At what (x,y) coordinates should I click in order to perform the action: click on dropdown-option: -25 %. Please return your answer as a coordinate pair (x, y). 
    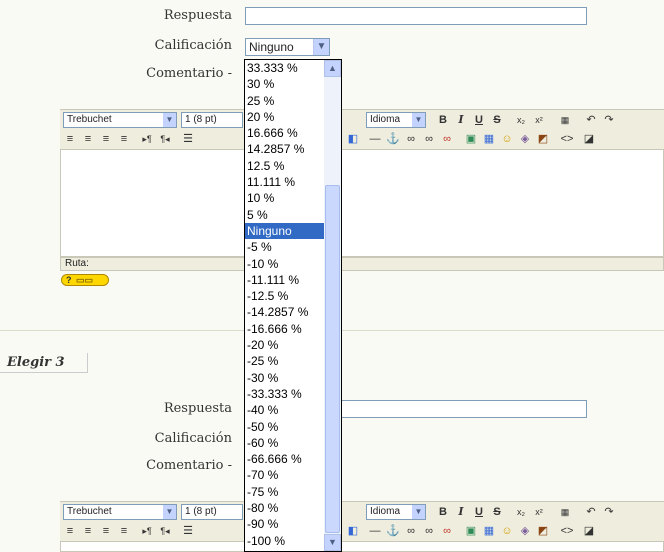
    Looking at the image, I should click on (285, 361).